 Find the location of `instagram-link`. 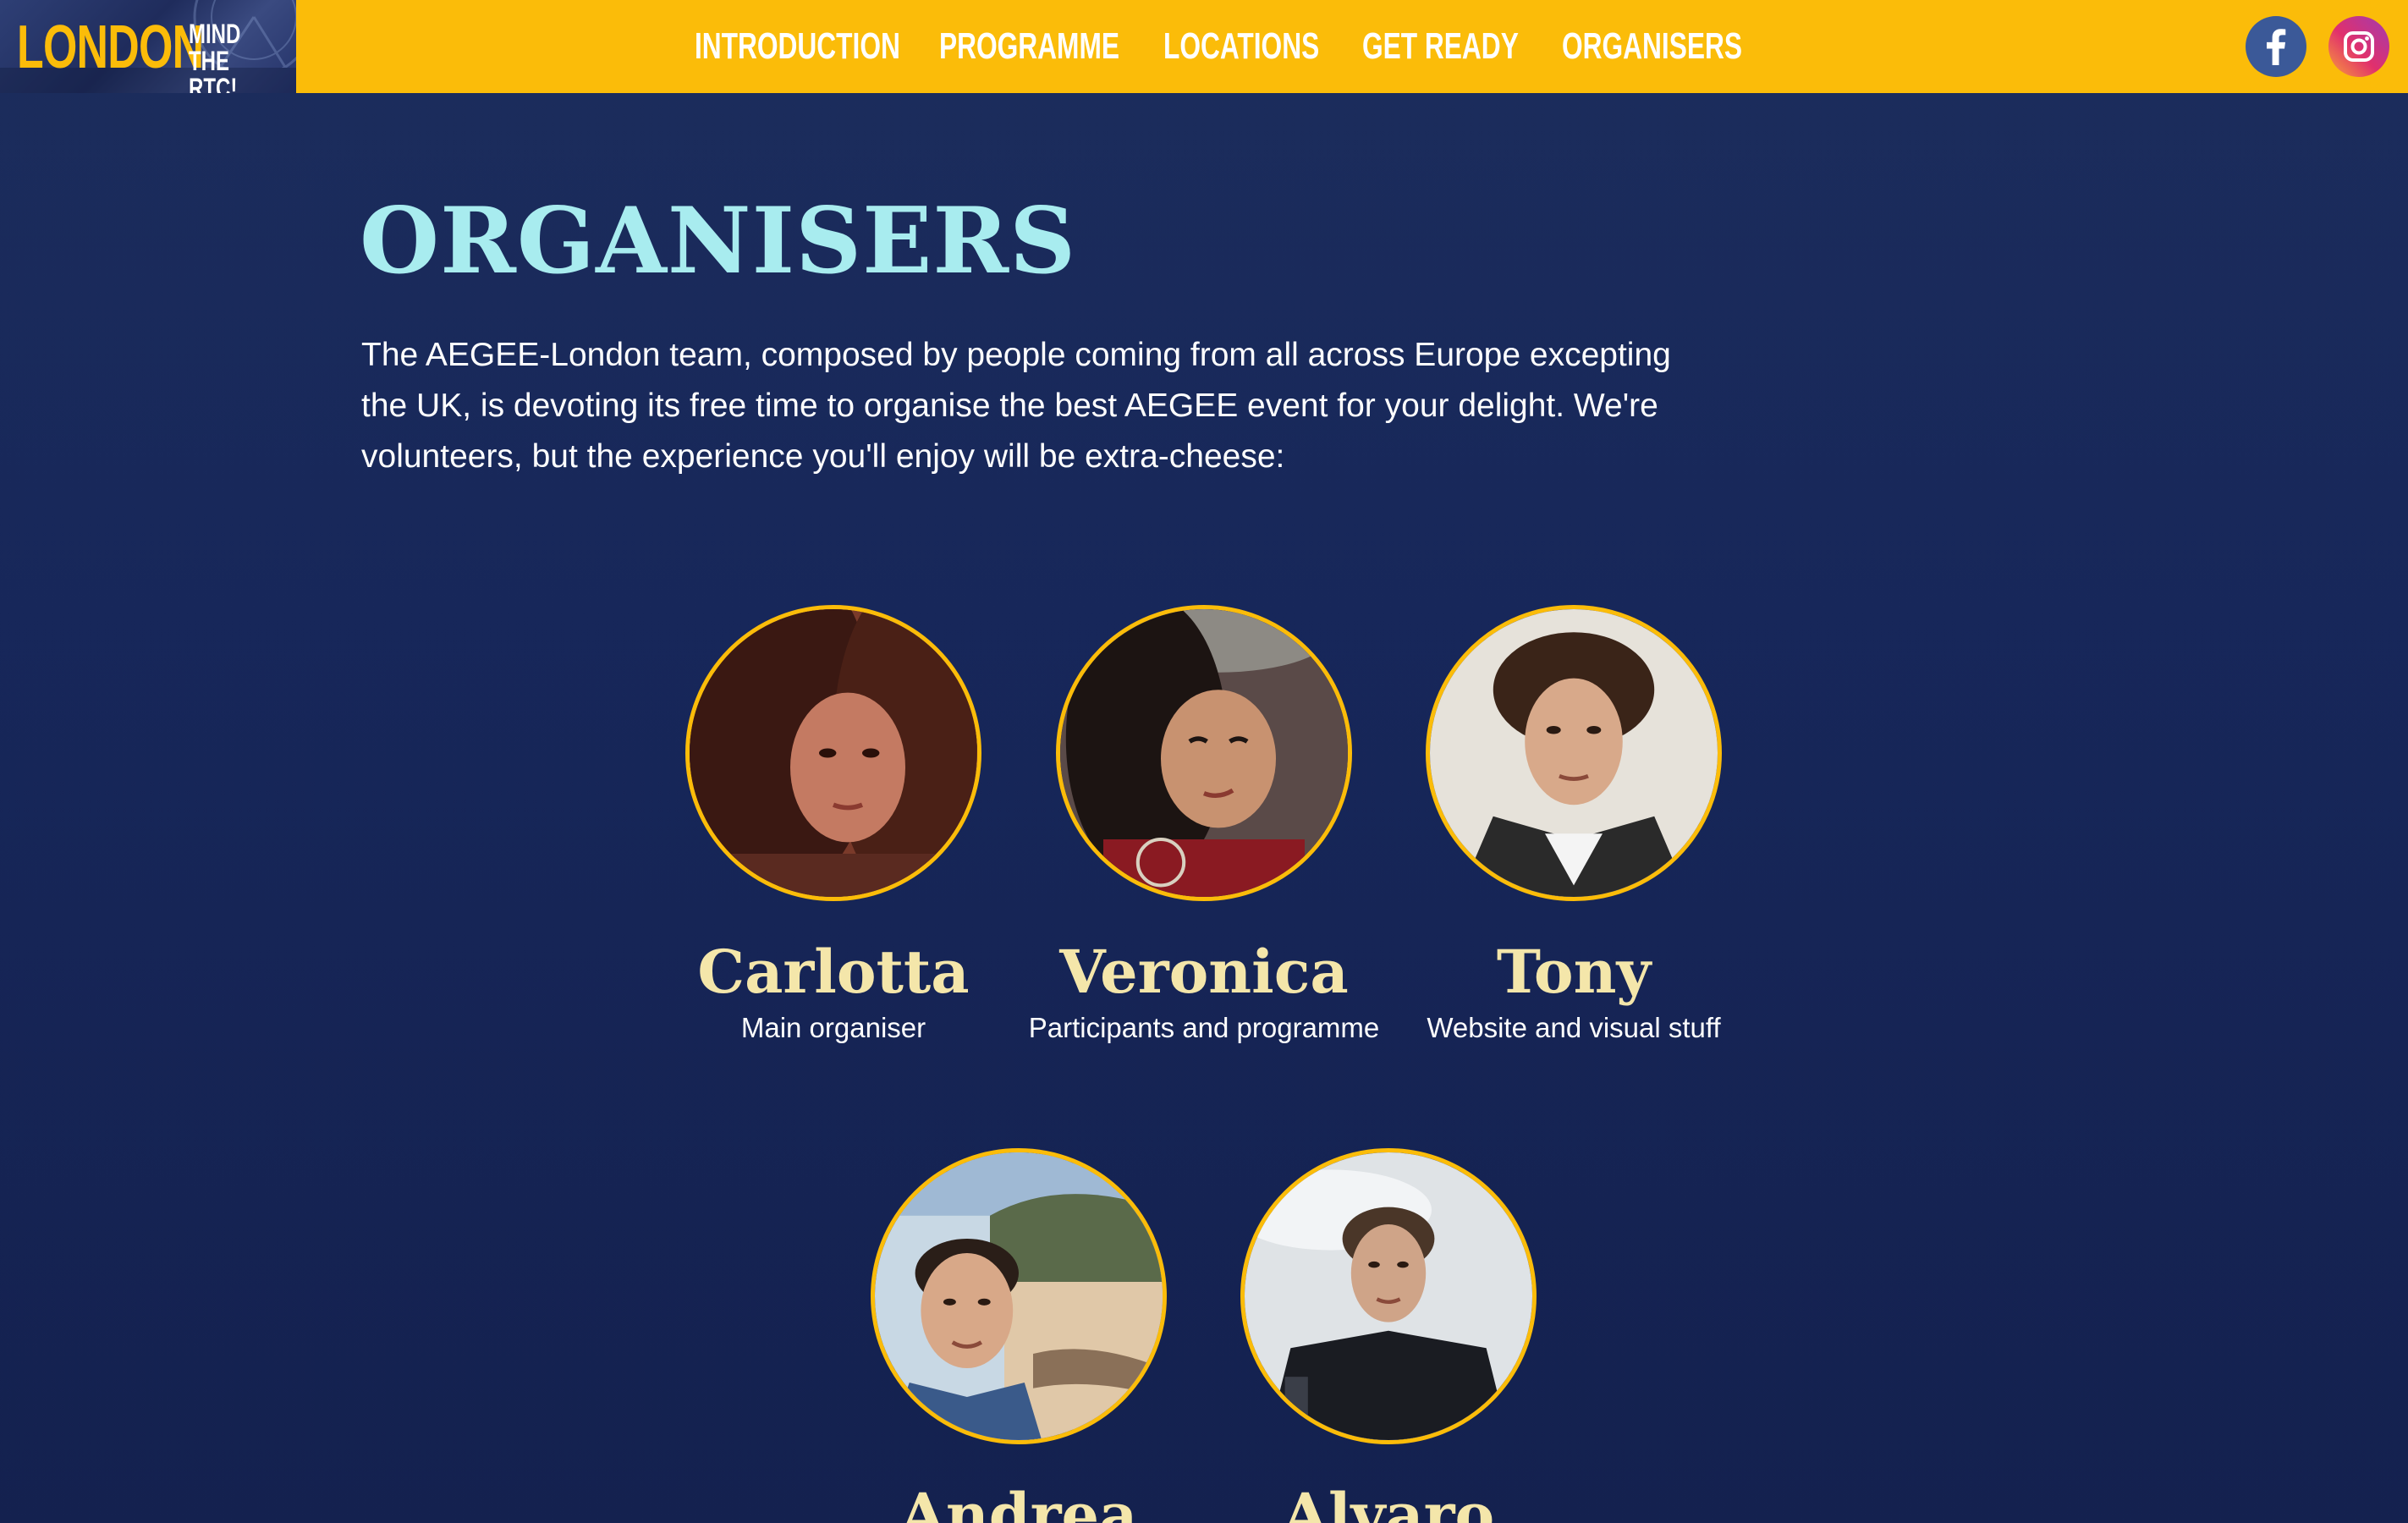

instagram-link is located at coordinates (2358, 46).